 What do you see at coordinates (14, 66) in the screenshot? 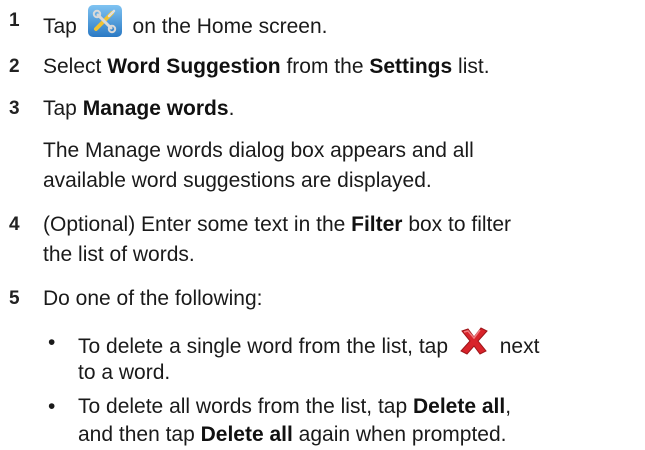
I see `step-number: 2` at bounding box center [14, 66].